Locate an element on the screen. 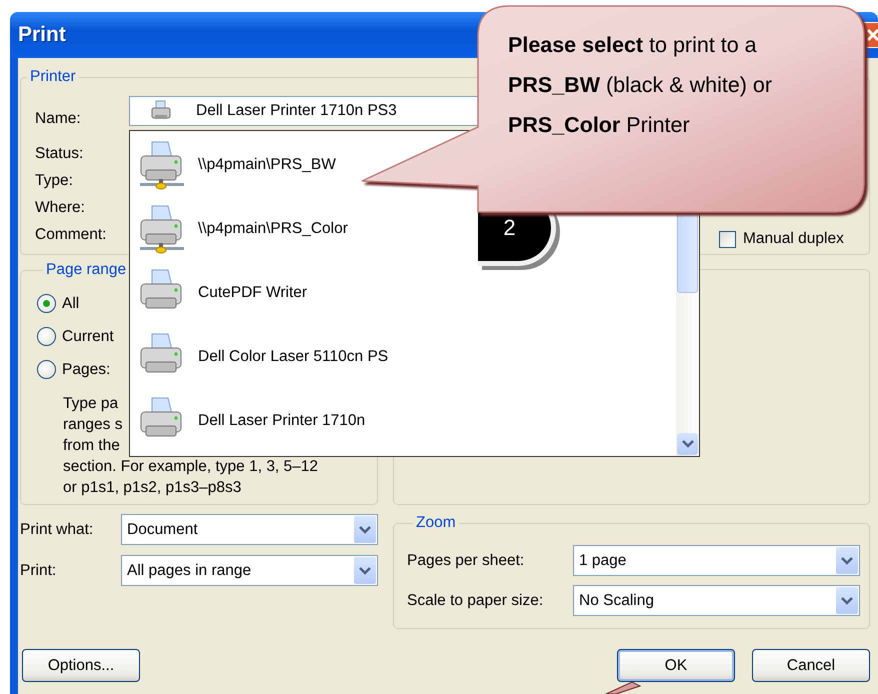 The image size is (878, 694). field-label: Where: is located at coordinates (60, 208).